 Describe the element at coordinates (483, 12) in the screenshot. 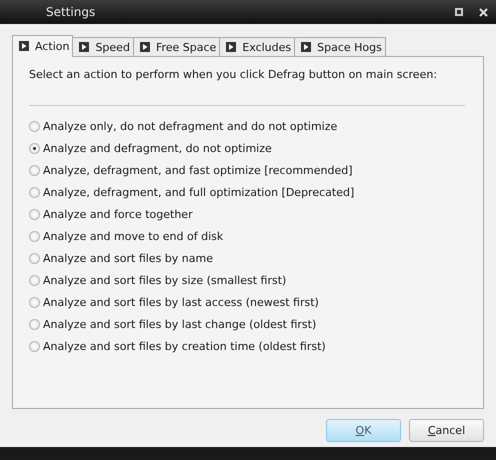

I see `close-icon` at that location.